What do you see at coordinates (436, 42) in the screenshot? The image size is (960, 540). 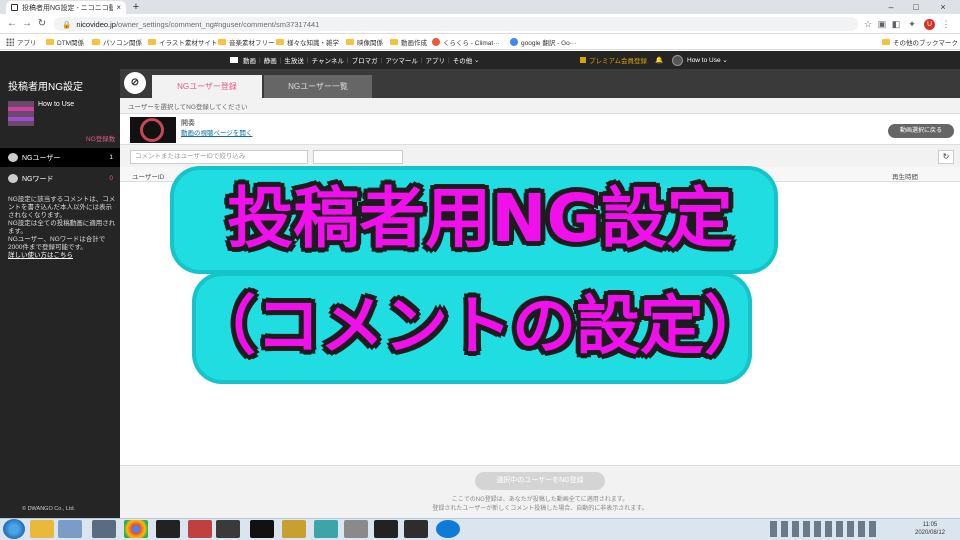 I see `weather-icon` at bounding box center [436, 42].